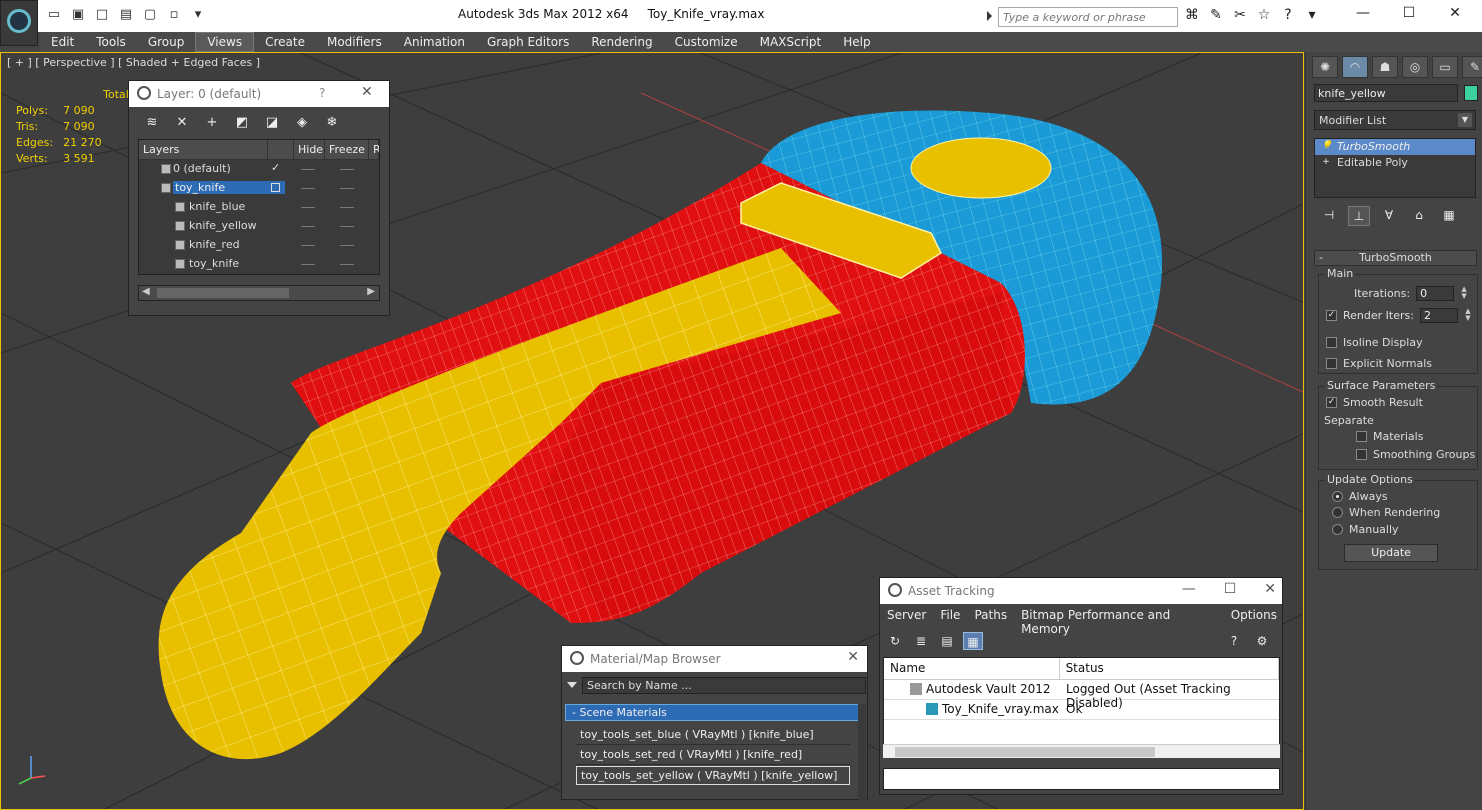 This screenshot has width=1482, height=810. Describe the element at coordinates (921, 641) in the screenshot. I see `list-view-icon: ≣` at that location.